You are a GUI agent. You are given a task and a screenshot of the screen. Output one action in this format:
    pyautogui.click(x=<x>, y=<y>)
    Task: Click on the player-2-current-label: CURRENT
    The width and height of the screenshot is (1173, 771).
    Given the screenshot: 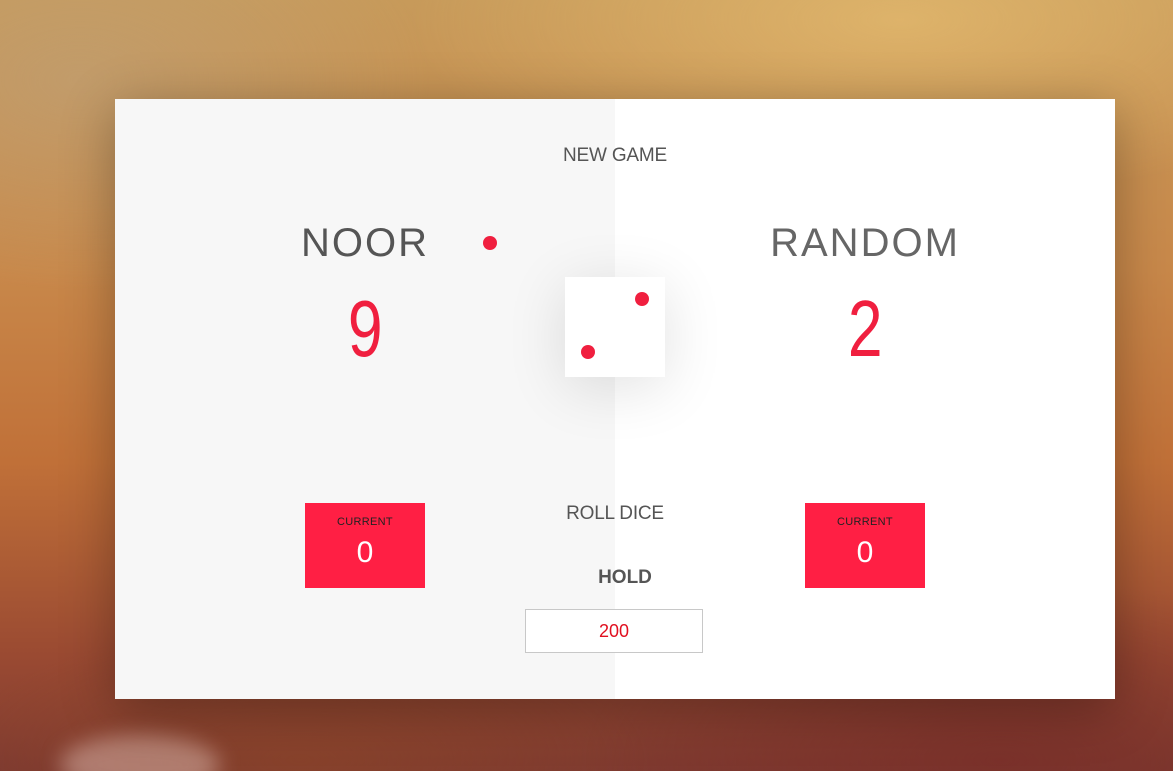 What is the action you would take?
    pyautogui.click(x=865, y=522)
    